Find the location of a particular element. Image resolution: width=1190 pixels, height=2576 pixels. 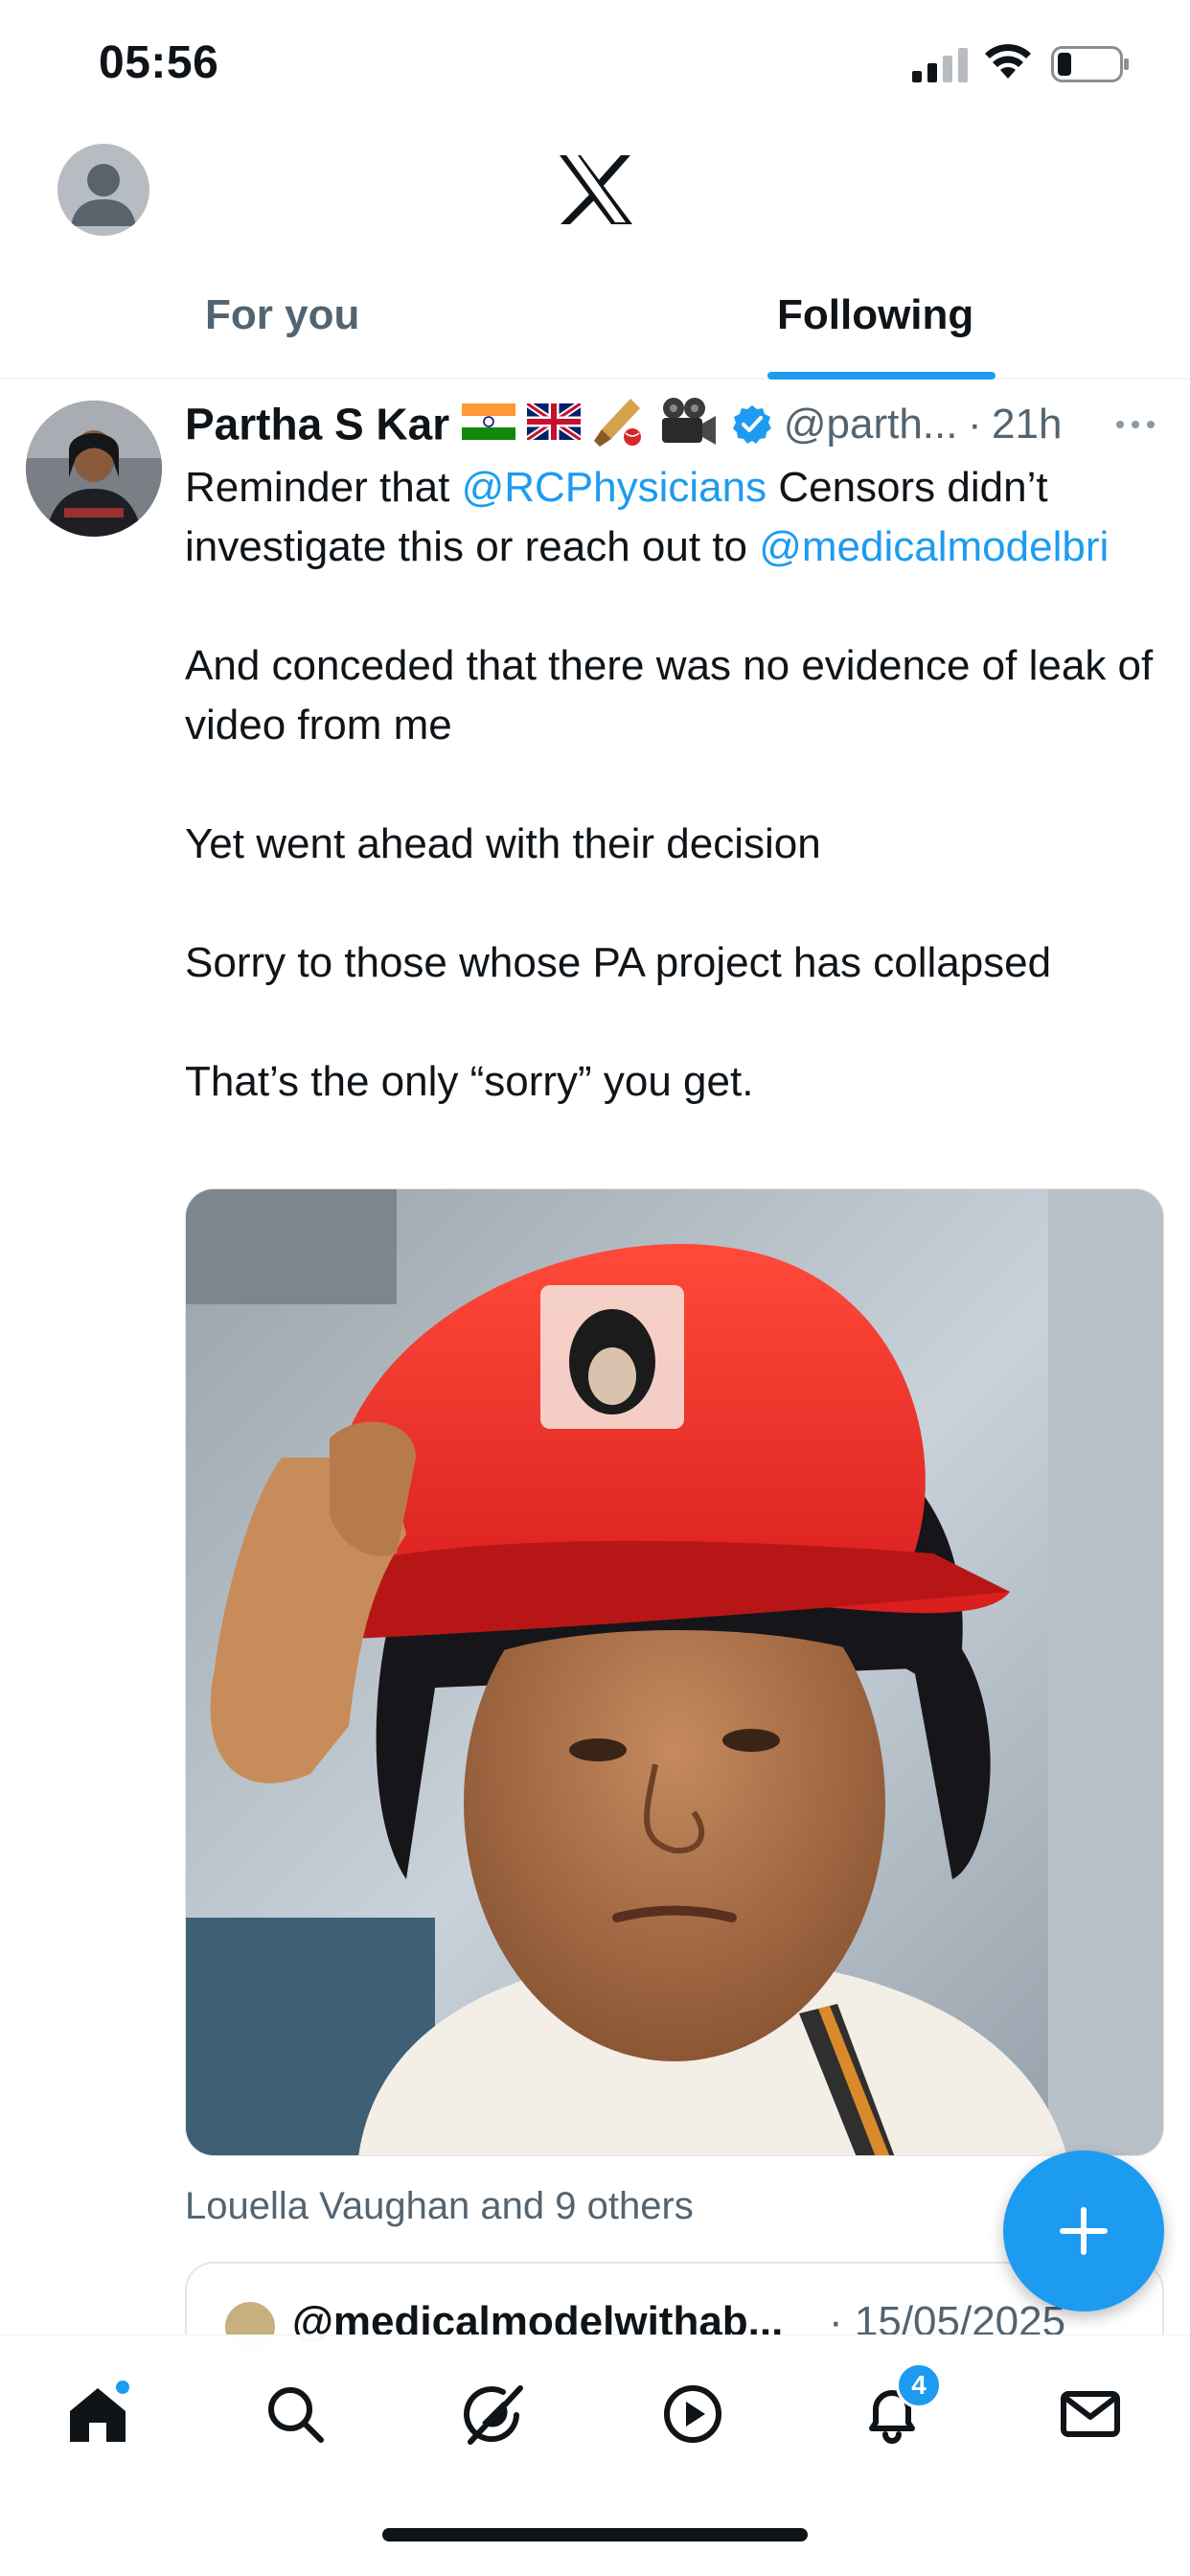

home-indicator-bar is located at coordinates (595, 2535).